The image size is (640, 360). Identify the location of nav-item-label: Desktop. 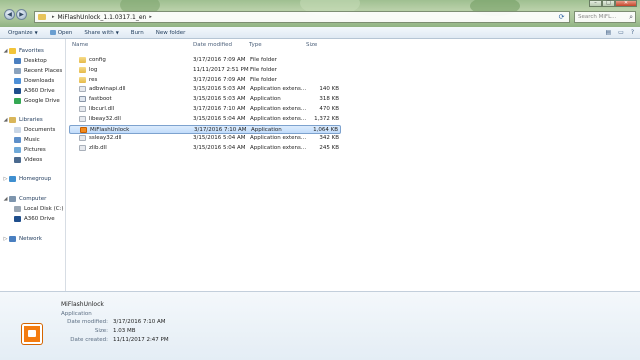
(35, 60).